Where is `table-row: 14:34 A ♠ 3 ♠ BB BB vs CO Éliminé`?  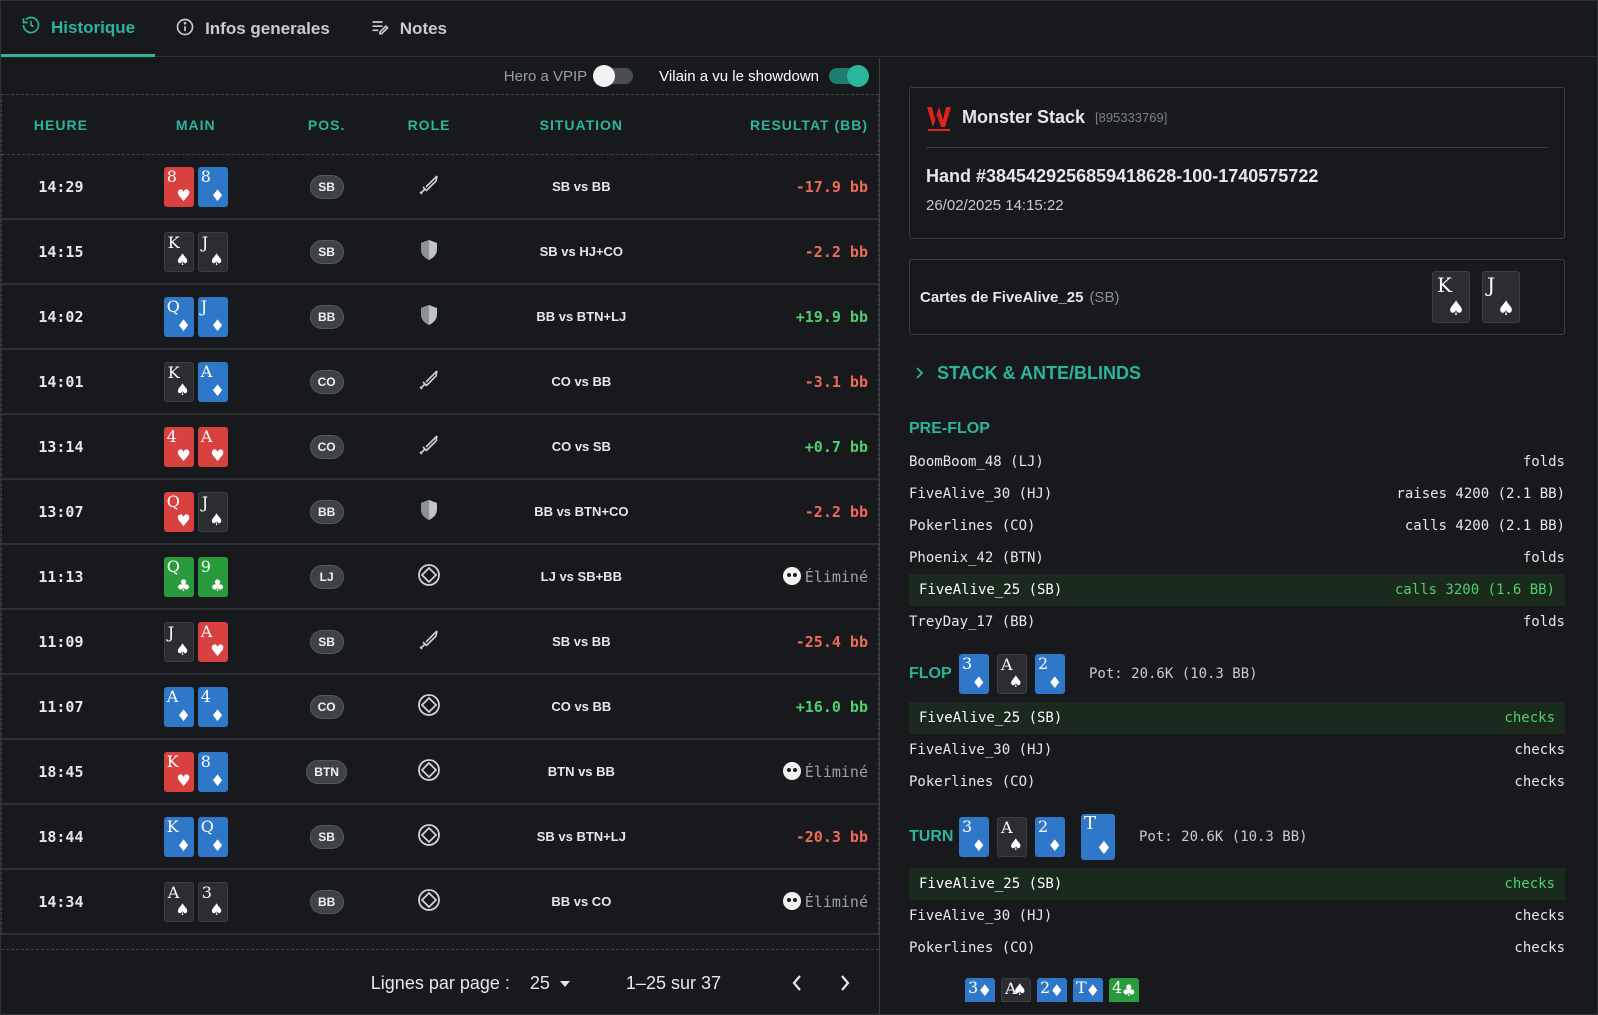 table-row: 14:34 A ♠ 3 ♠ BB BB vs CO Éliminé is located at coordinates (440, 902).